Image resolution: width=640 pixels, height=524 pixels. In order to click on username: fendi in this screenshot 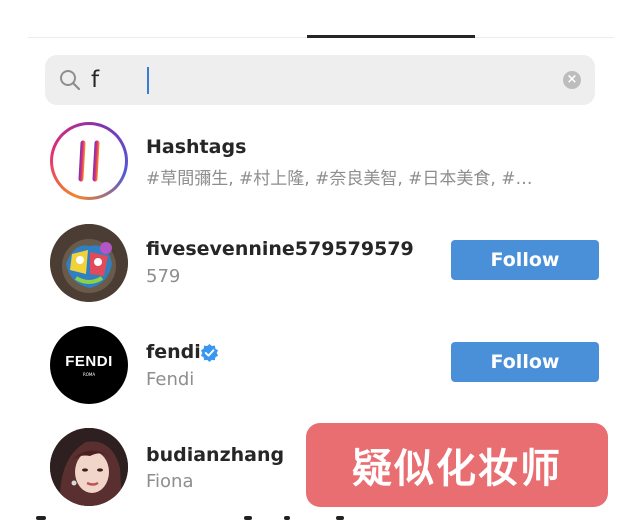, I will do `click(173, 352)`.